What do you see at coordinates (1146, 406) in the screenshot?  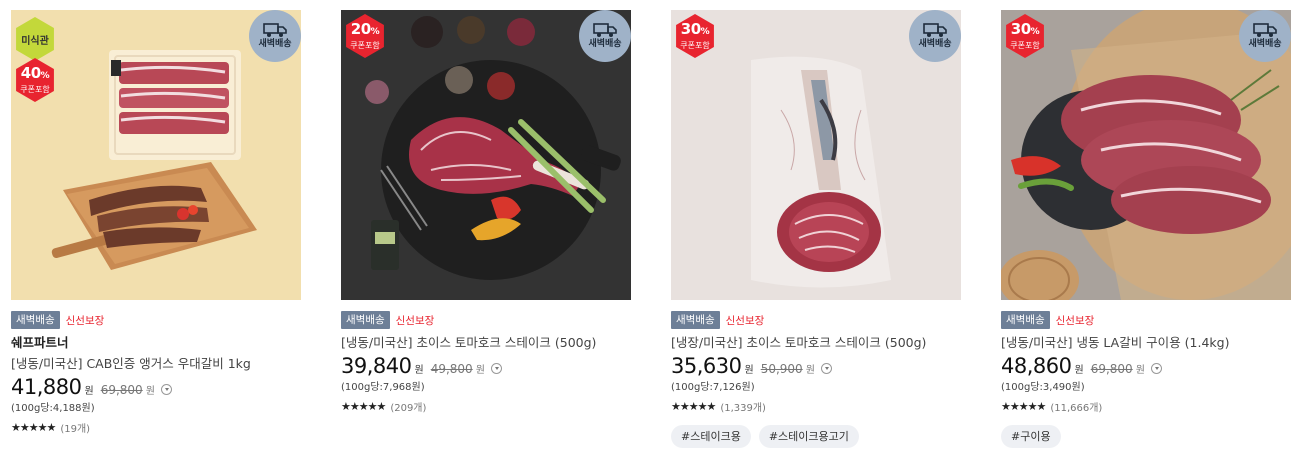 I see `rating: ★★★★★ (11,666개)` at bounding box center [1146, 406].